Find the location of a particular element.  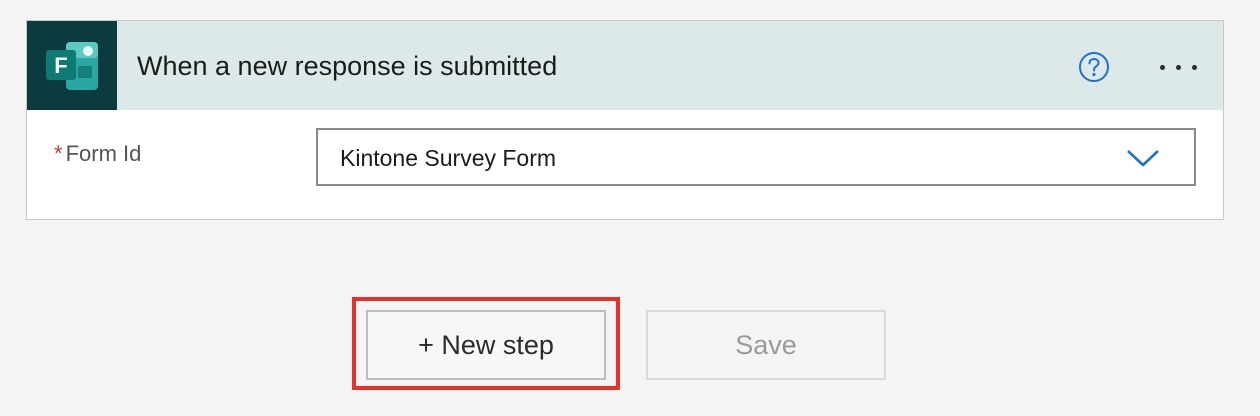

chevron-down-icon is located at coordinates (1143, 158).